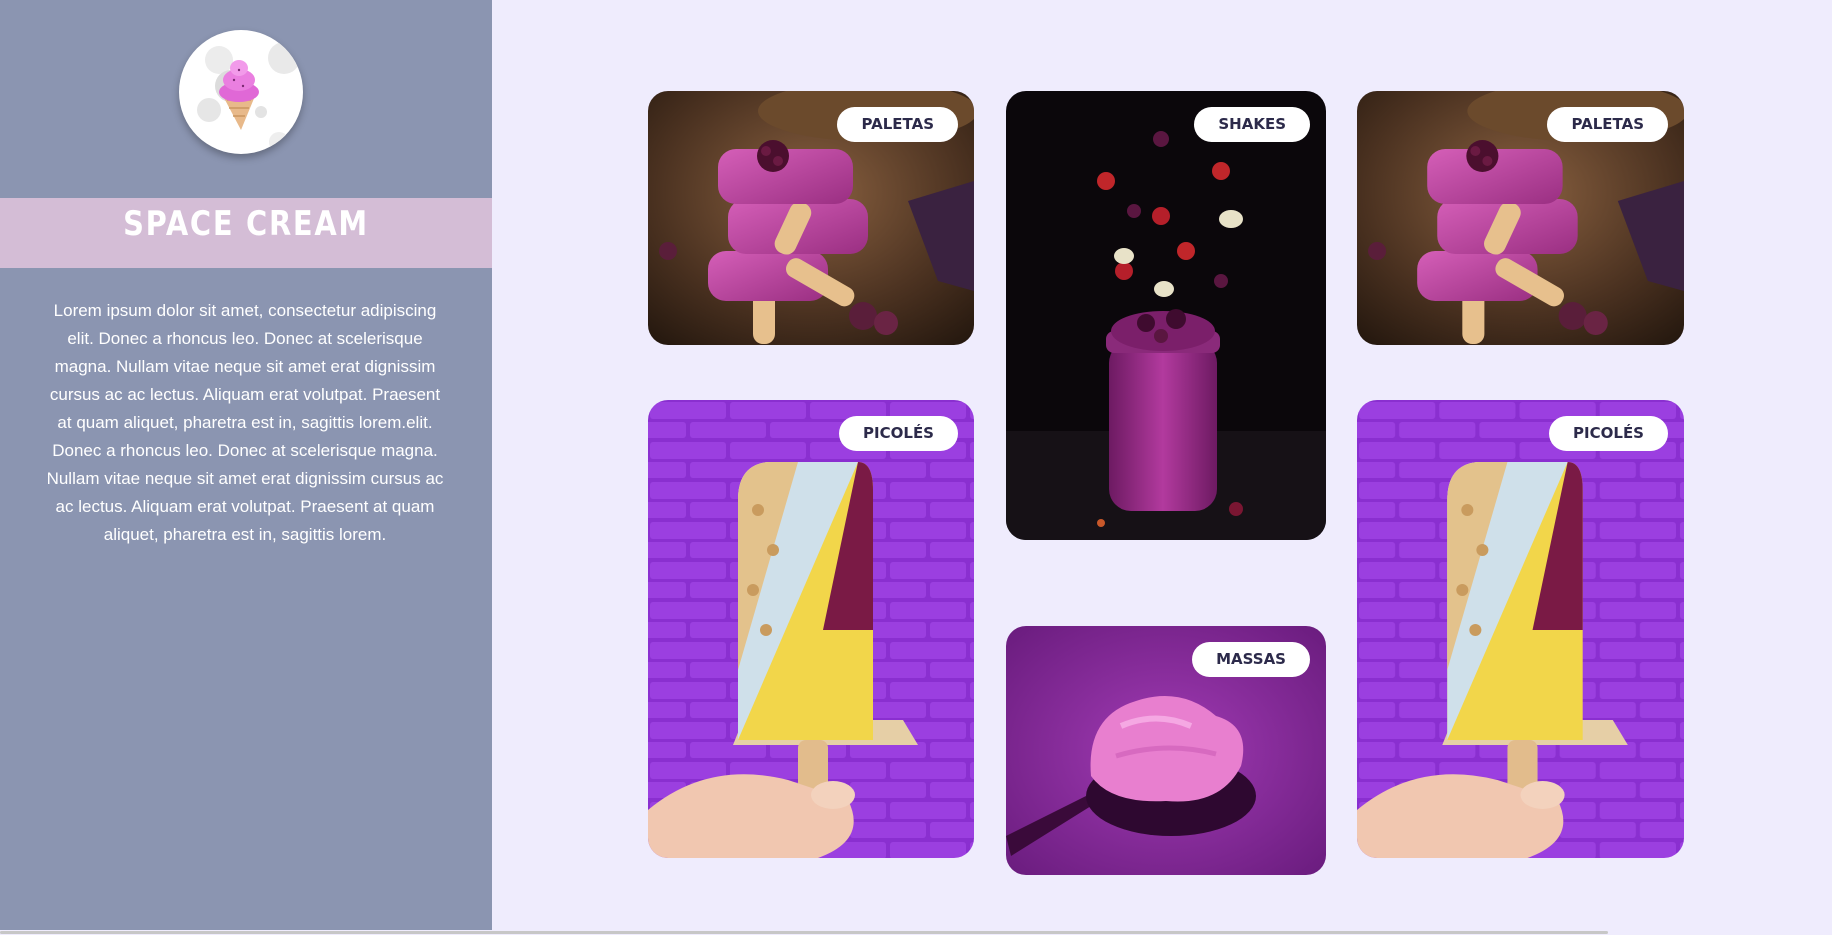  I want to click on gallery-card-shakes: SHAKES, so click(1166, 315).